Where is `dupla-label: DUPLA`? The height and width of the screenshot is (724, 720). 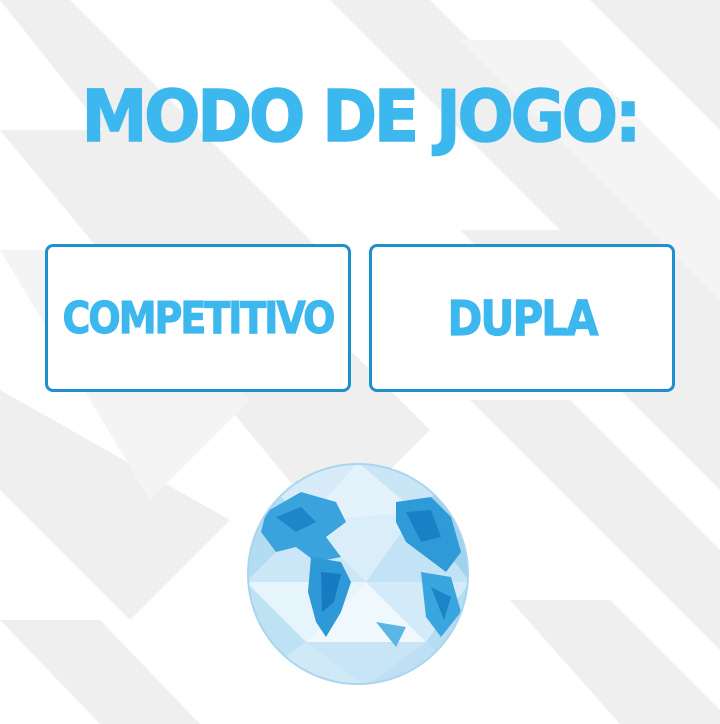
dupla-label: DUPLA is located at coordinates (523, 318).